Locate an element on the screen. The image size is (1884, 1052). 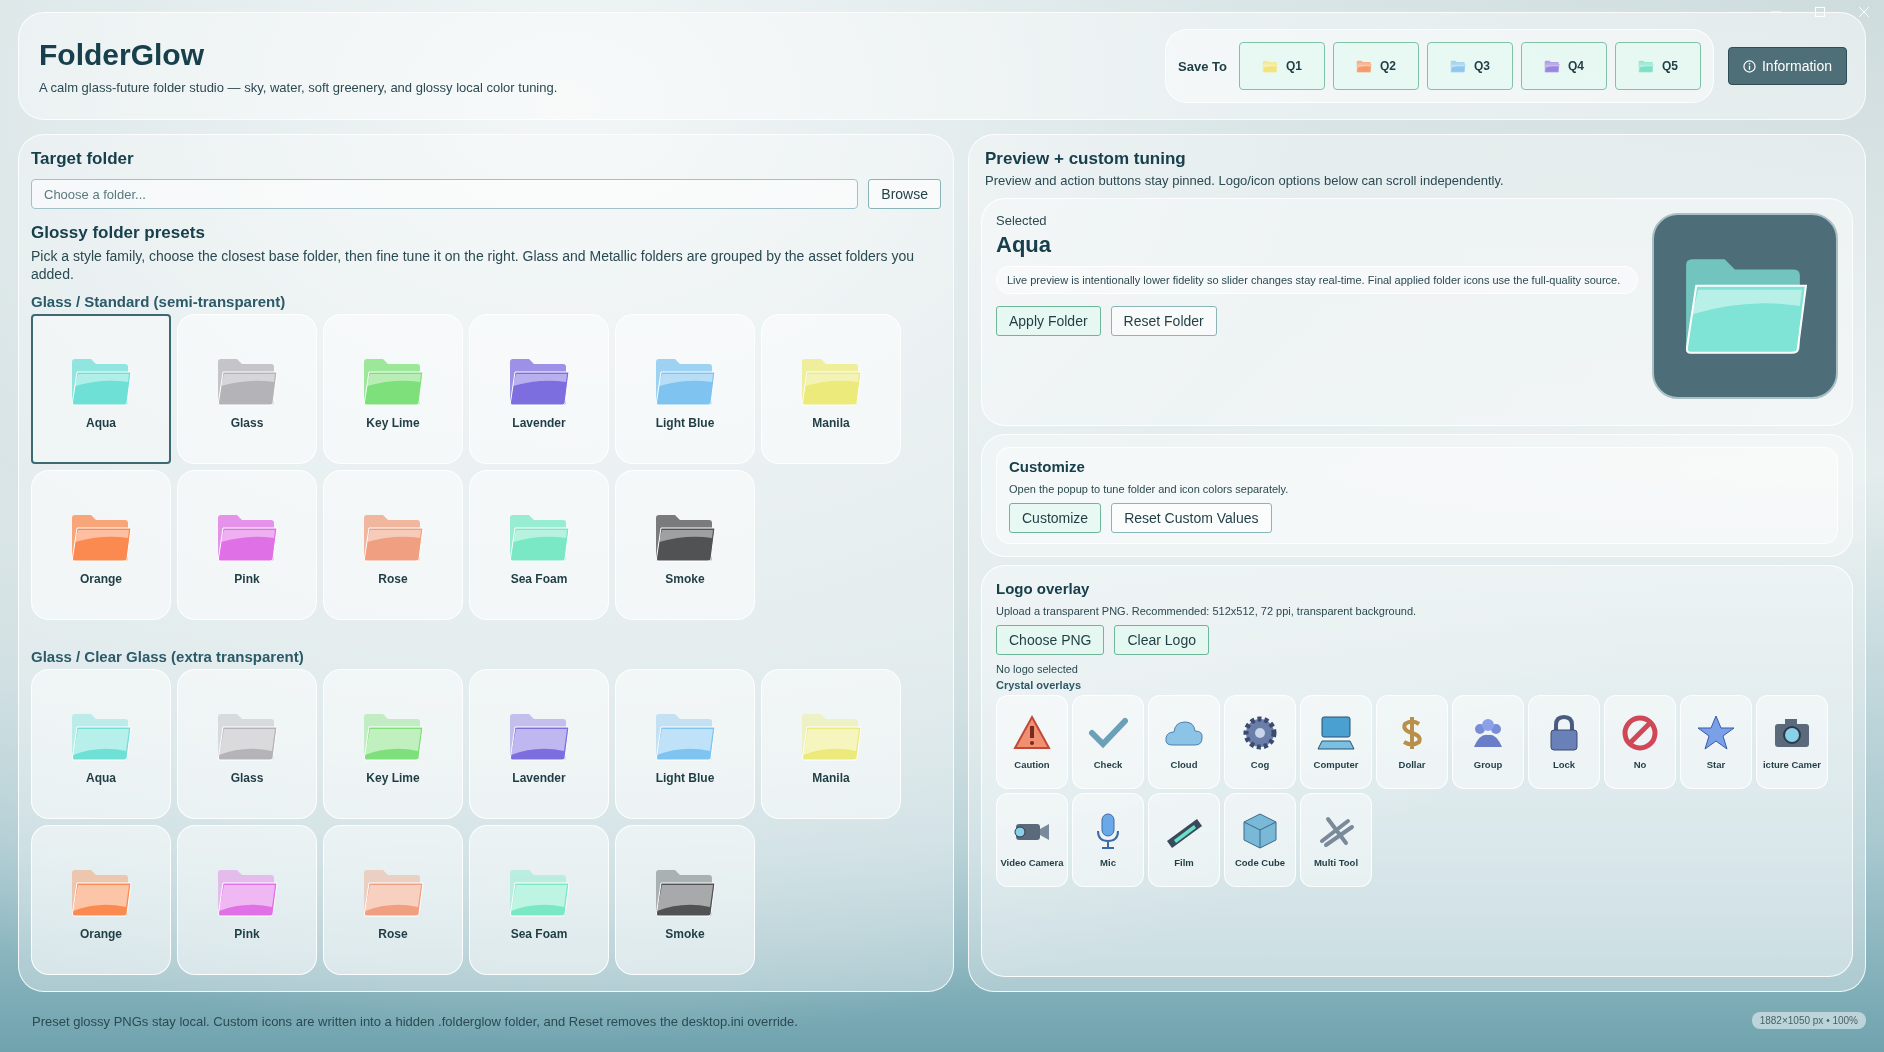
footer-note: Preset glossy PNGs stay local. Custom icons are written into a hidden .folderglow folder, and Reset removes the desktop.ini override. is located at coordinates (415, 1022).